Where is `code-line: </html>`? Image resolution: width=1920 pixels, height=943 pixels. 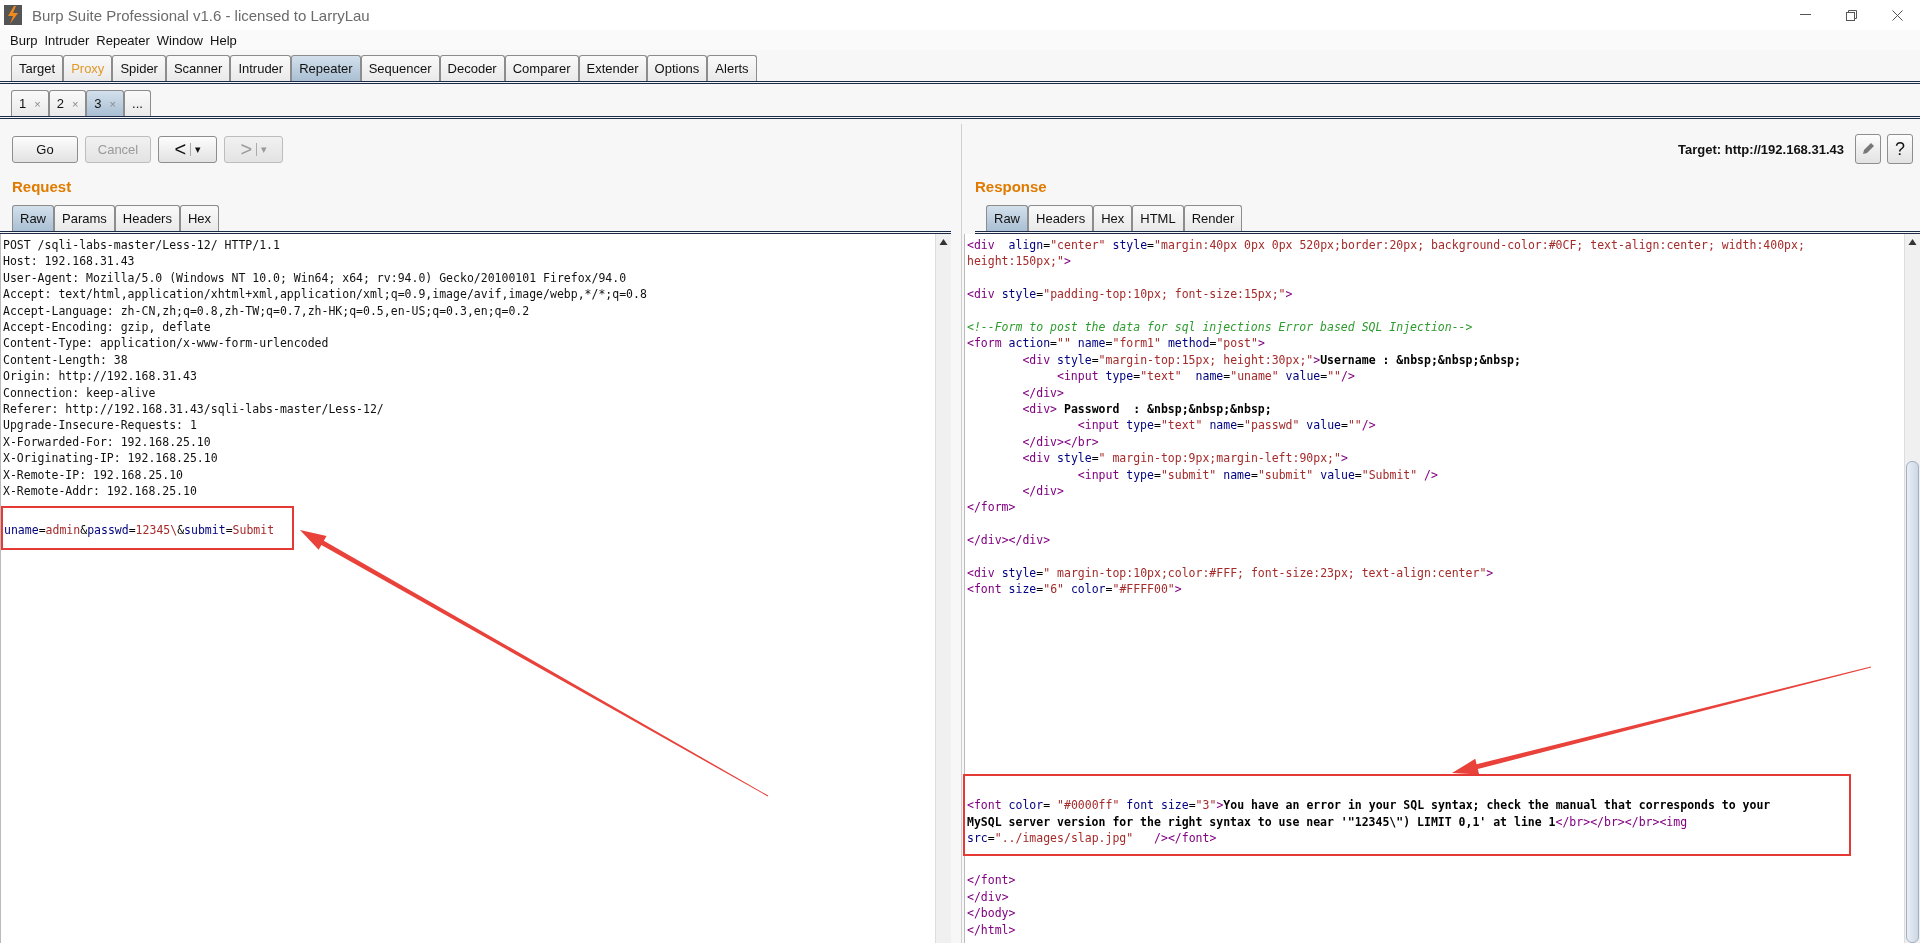
code-line: </html> is located at coordinates (992, 930).